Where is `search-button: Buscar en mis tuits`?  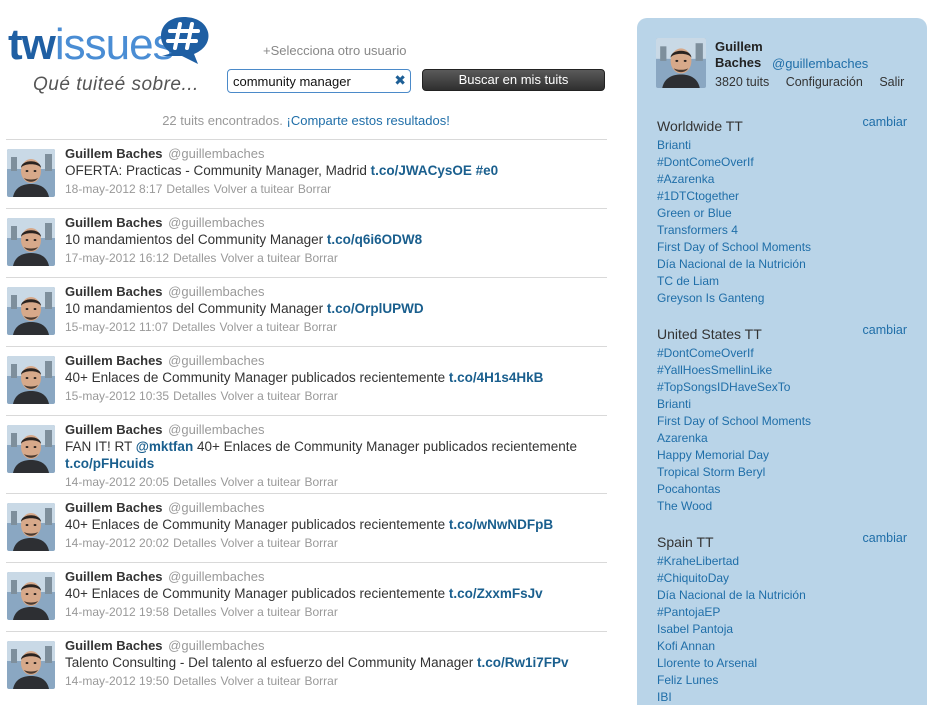 search-button: Buscar en mis tuits is located at coordinates (513, 80).